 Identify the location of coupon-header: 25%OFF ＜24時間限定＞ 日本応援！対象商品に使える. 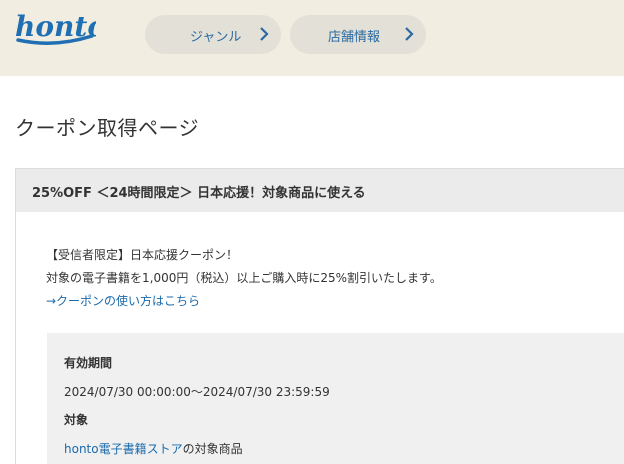
(320, 190).